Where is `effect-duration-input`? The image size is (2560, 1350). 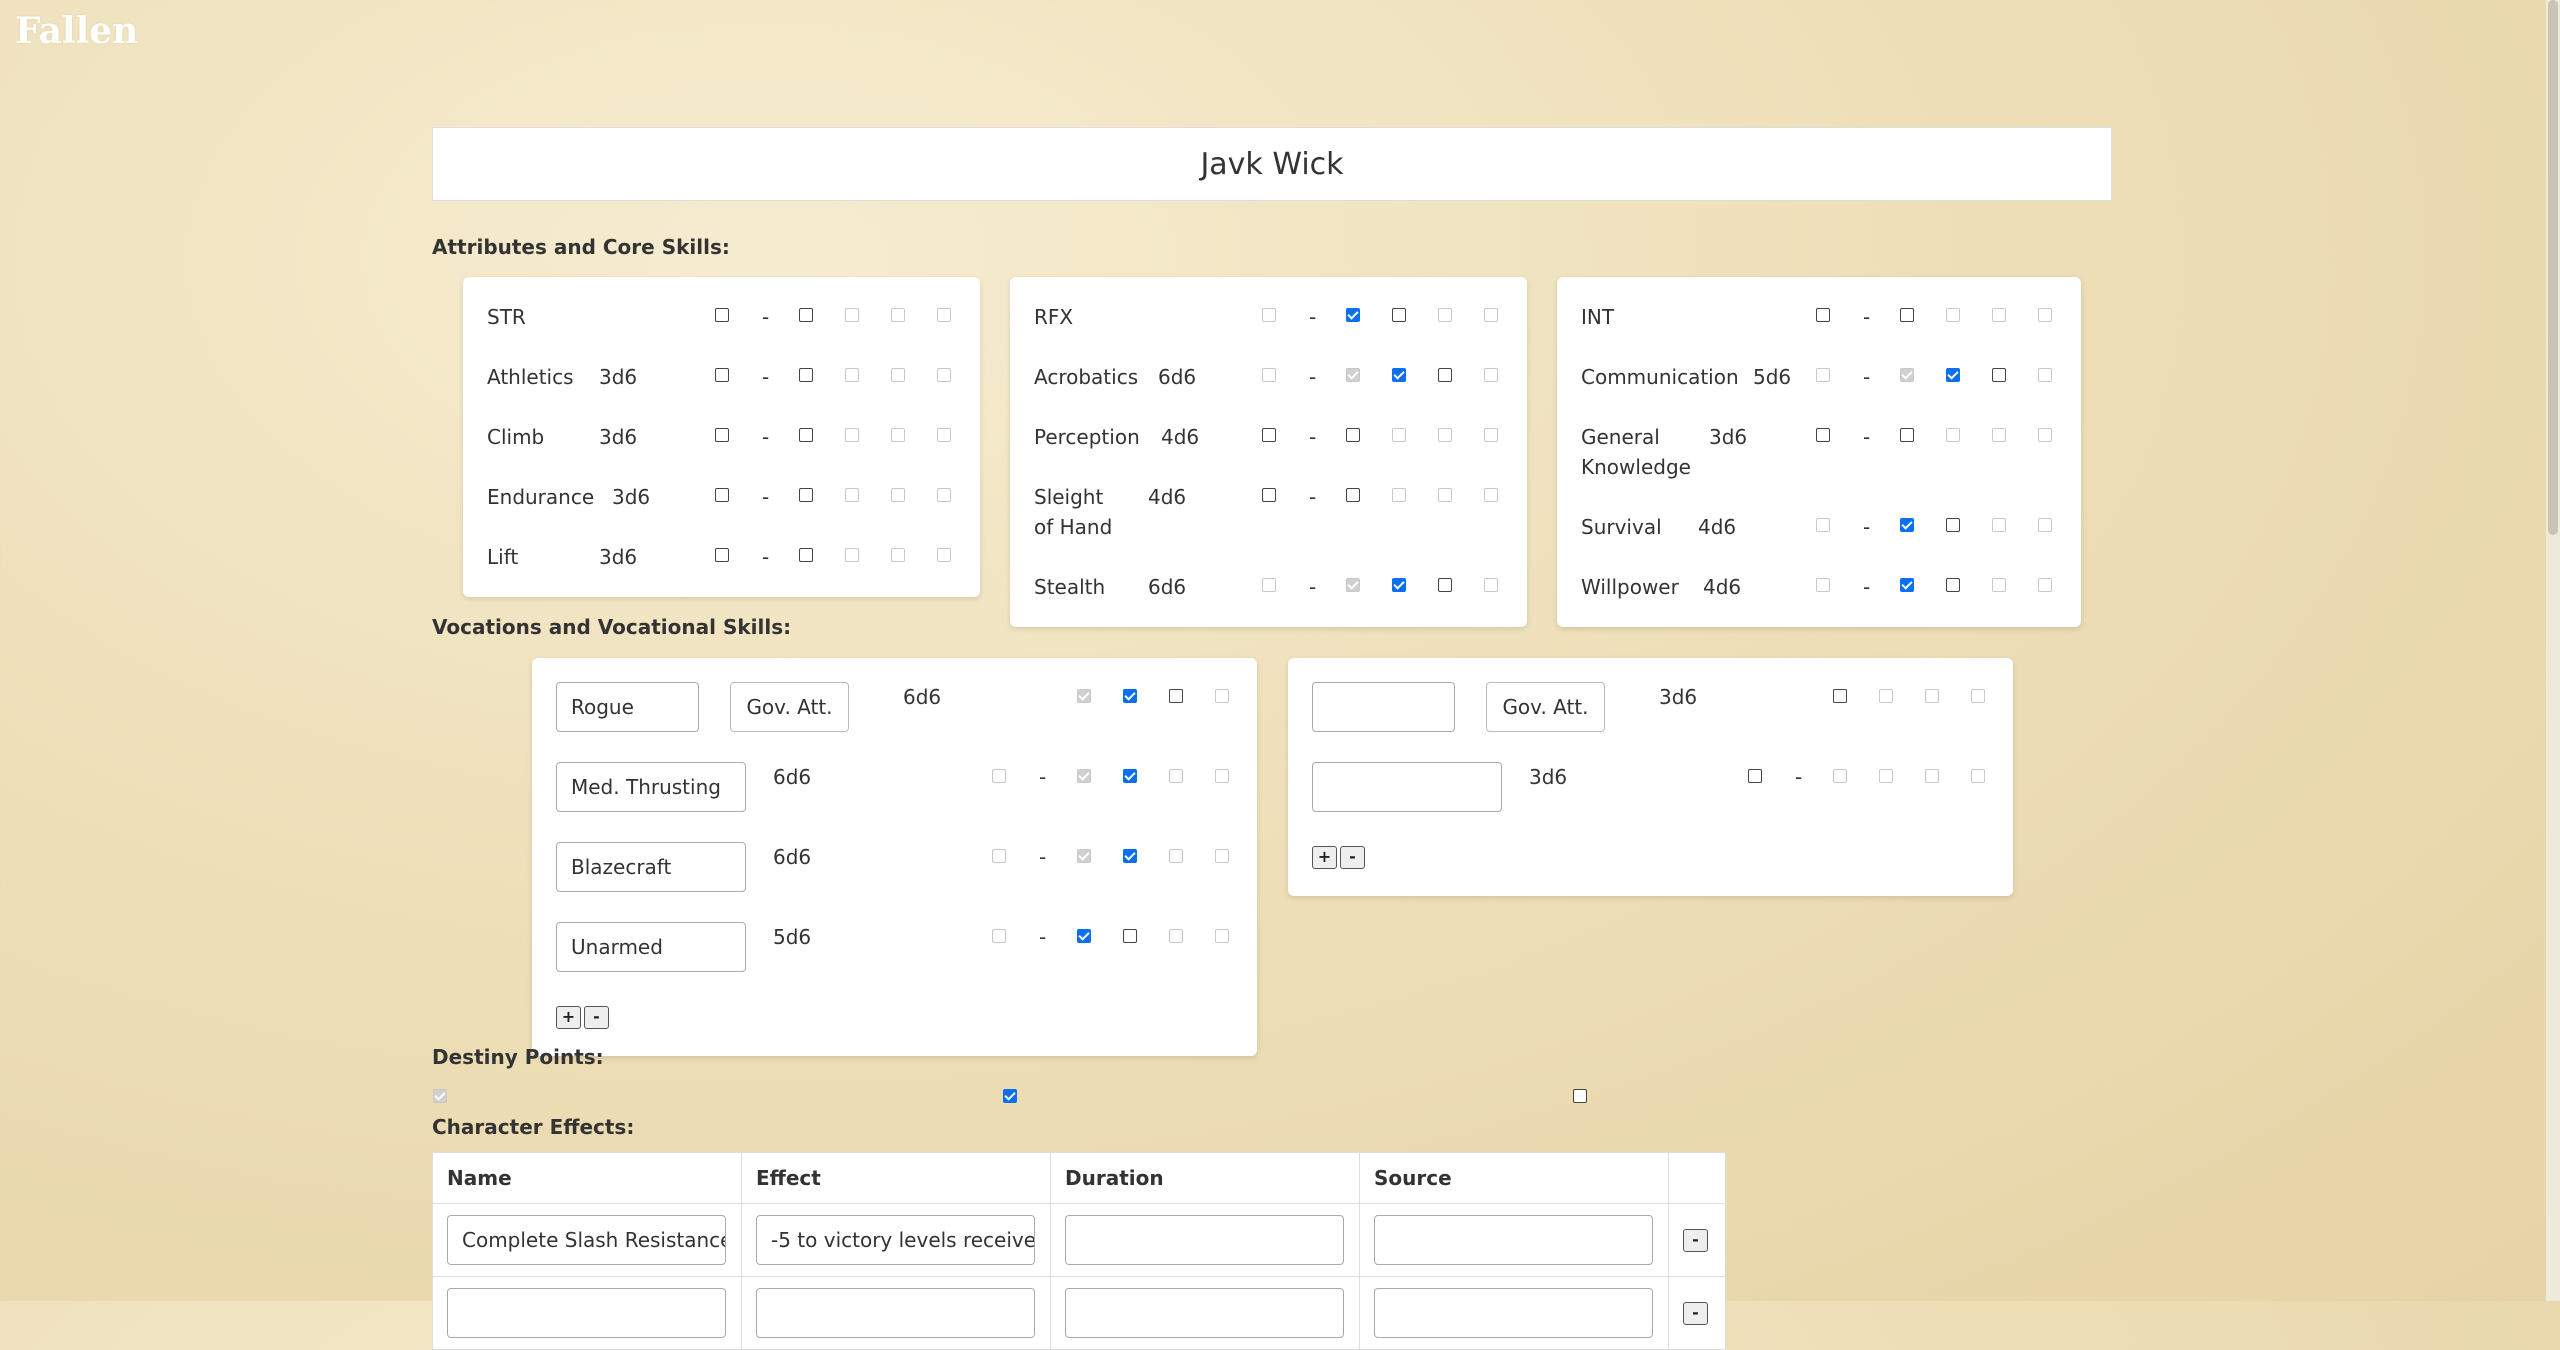 effect-duration-input is located at coordinates (1204, 1240).